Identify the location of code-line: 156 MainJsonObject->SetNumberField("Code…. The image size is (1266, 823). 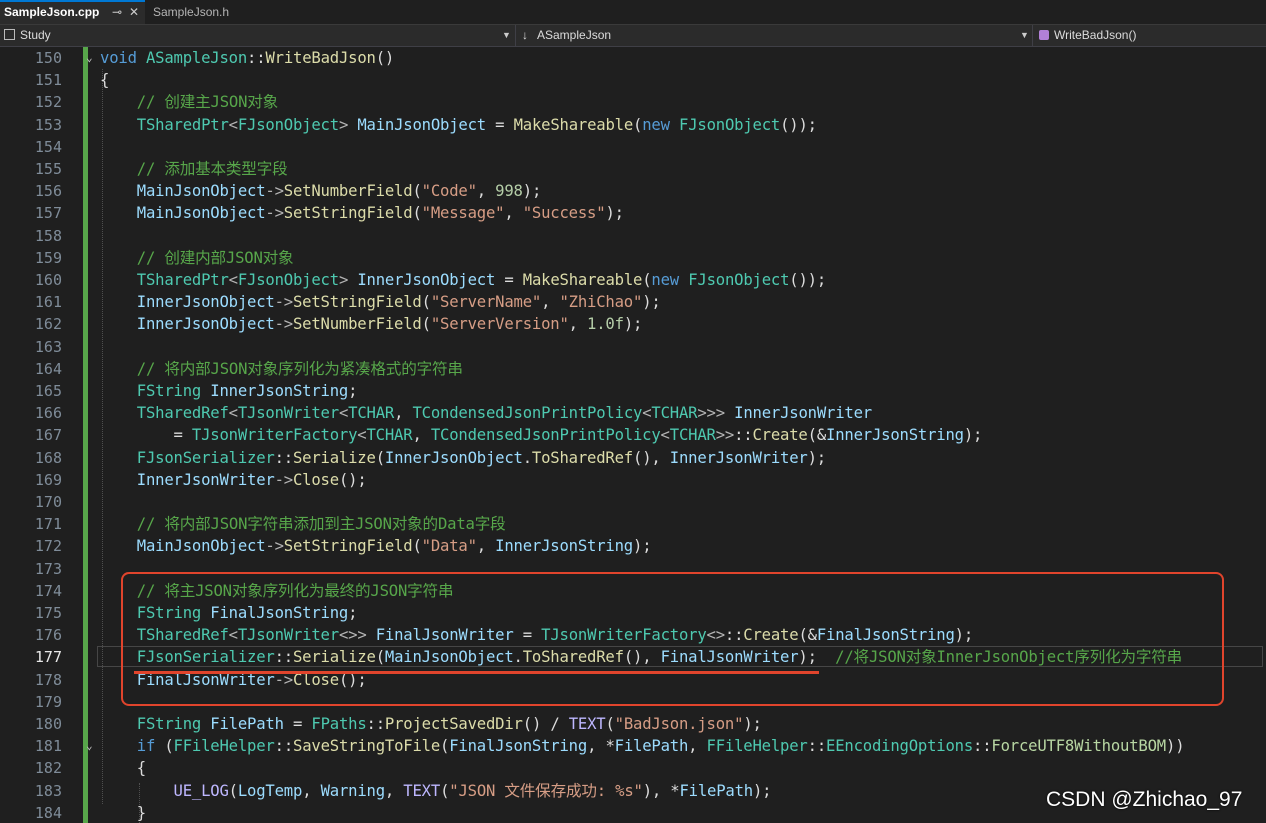
(633, 191).